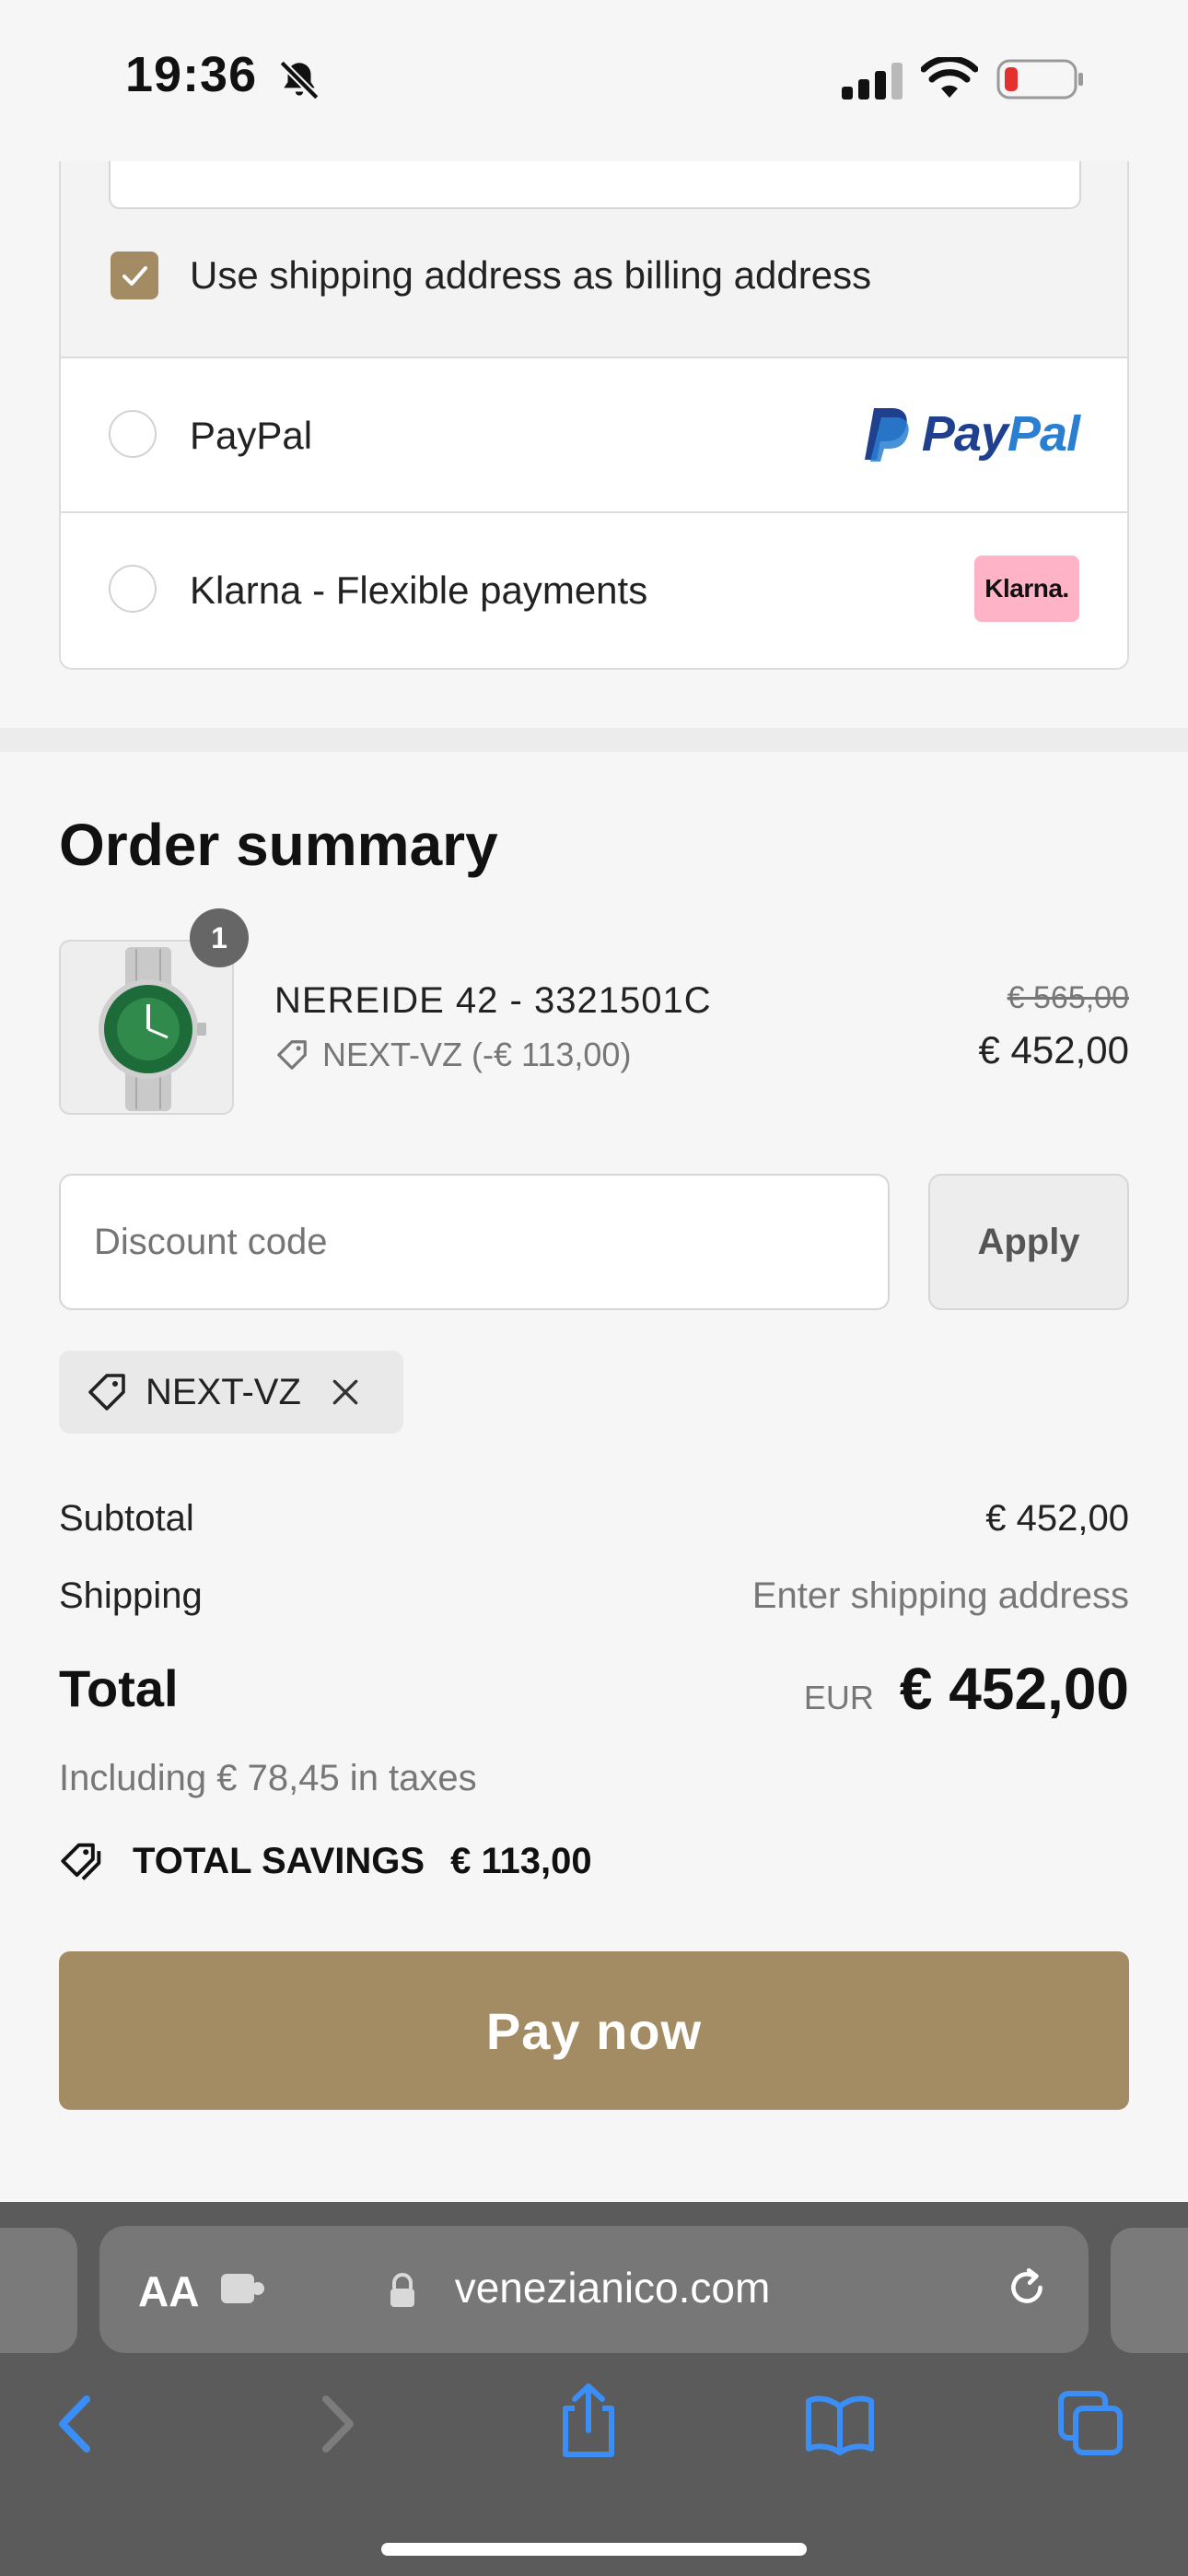 Image resolution: width=1188 pixels, height=2576 pixels. I want to click on forward-icon, so click(338, 2424).